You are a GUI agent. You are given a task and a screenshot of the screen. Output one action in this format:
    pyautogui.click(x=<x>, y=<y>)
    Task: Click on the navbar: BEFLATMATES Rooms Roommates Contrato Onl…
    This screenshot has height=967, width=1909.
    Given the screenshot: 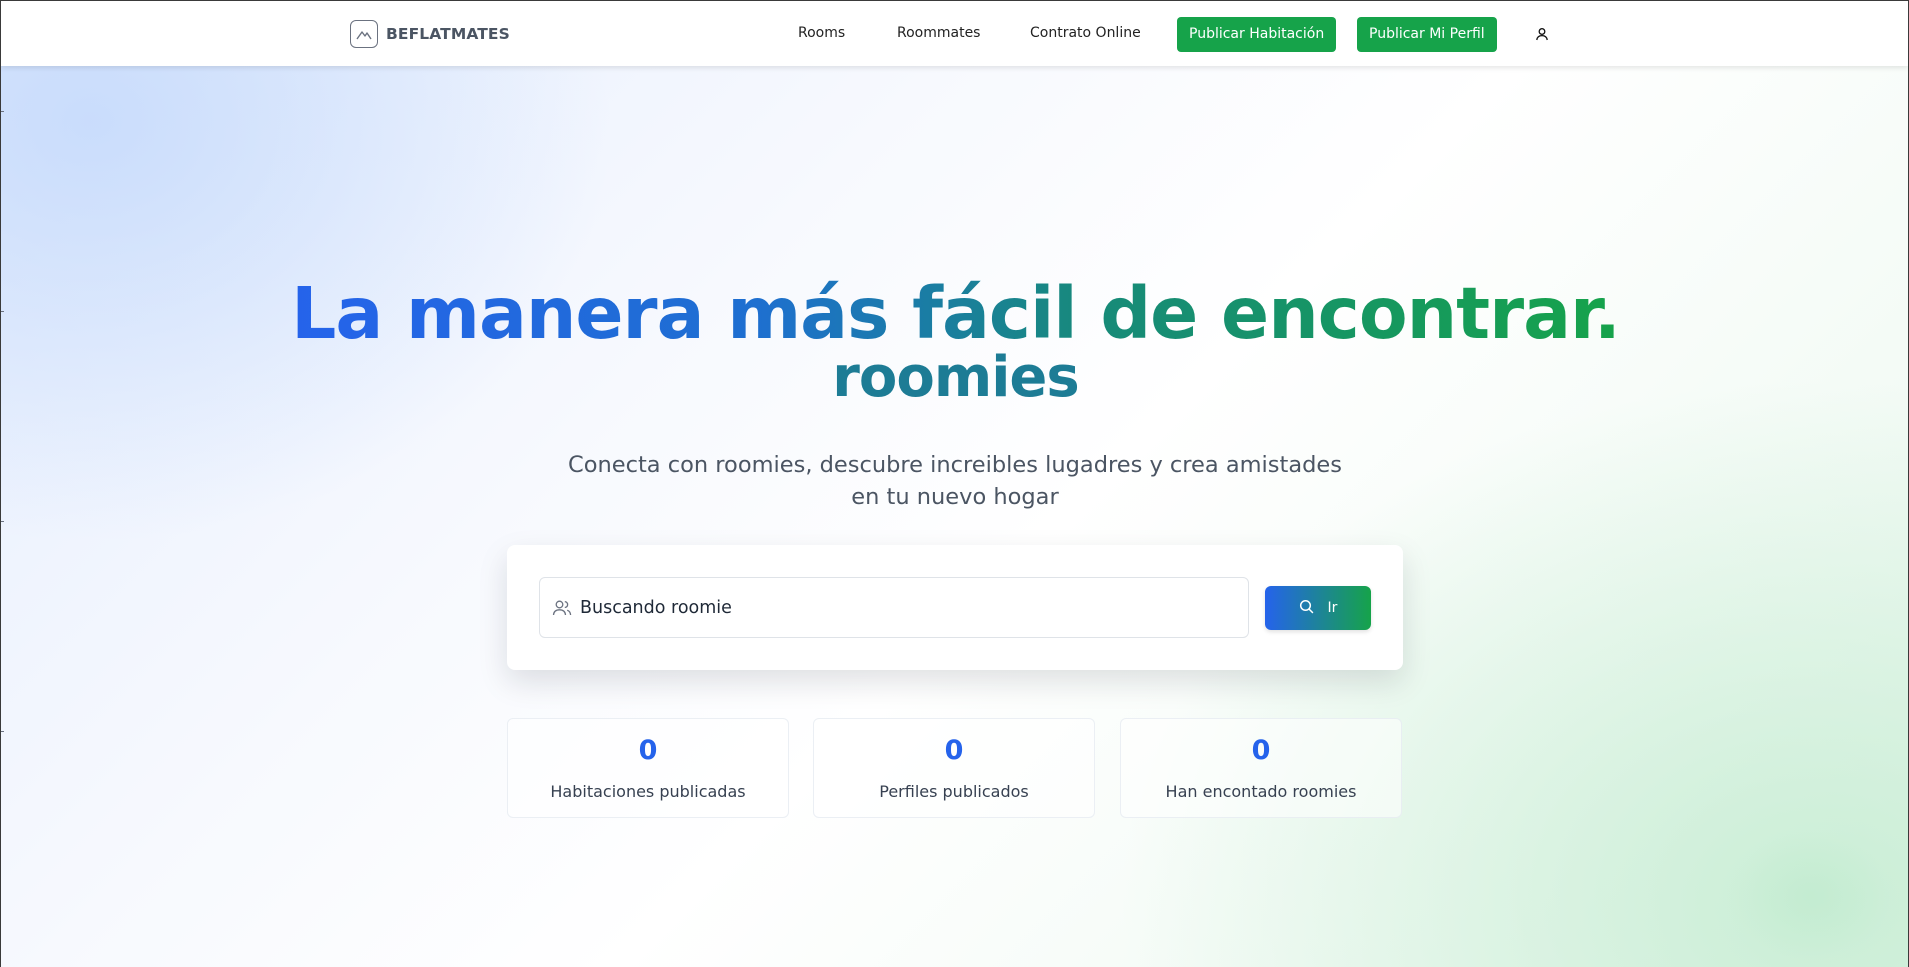 What is the action you would take?
    pyautogui.click(x=954, y=33)
    